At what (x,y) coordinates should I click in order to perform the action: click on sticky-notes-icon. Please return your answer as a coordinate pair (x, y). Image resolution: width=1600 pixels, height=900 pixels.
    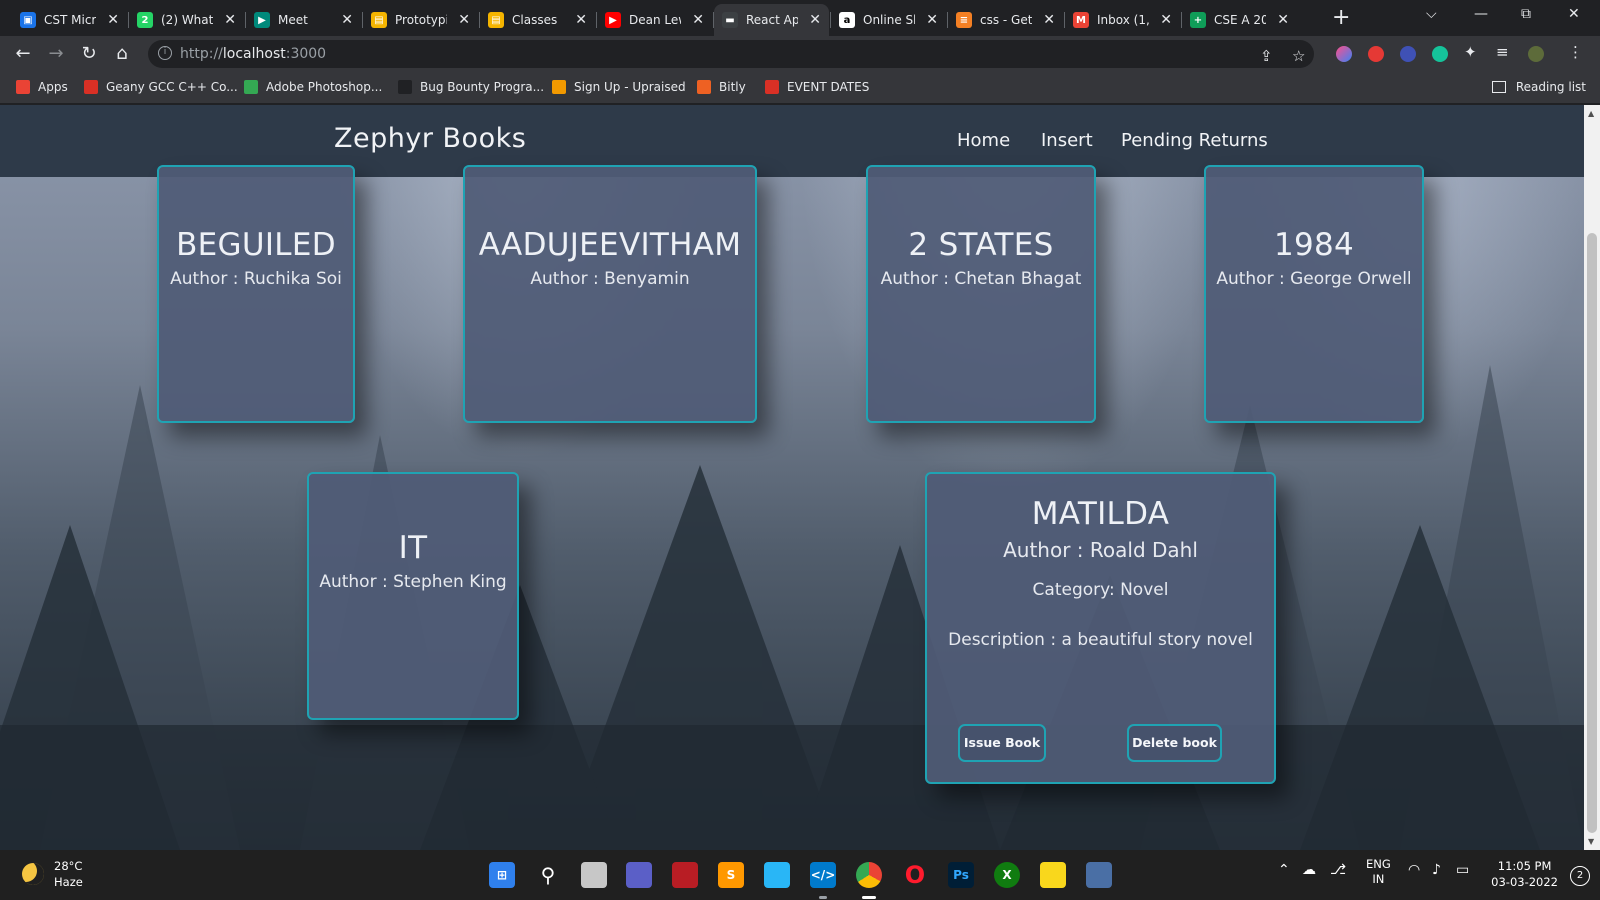
    Looking at the image, I should click on (1053, 875).